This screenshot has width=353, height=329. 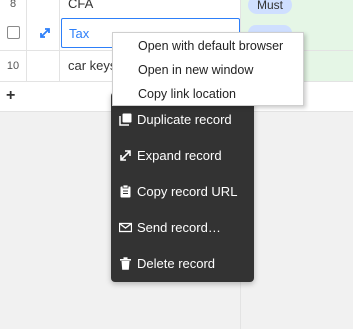 What do you see at coordinates (210, 46) in the screenshot?
I see `open-default-browser-item: Open with default browser` at bounding box center [210, 46].